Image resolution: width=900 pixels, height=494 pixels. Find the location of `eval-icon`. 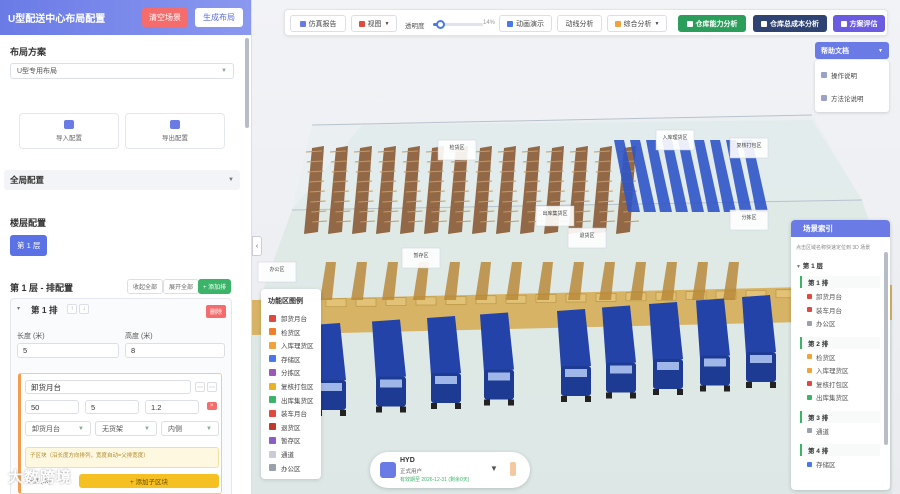

eval-icon is located at coordinates (843, 23).